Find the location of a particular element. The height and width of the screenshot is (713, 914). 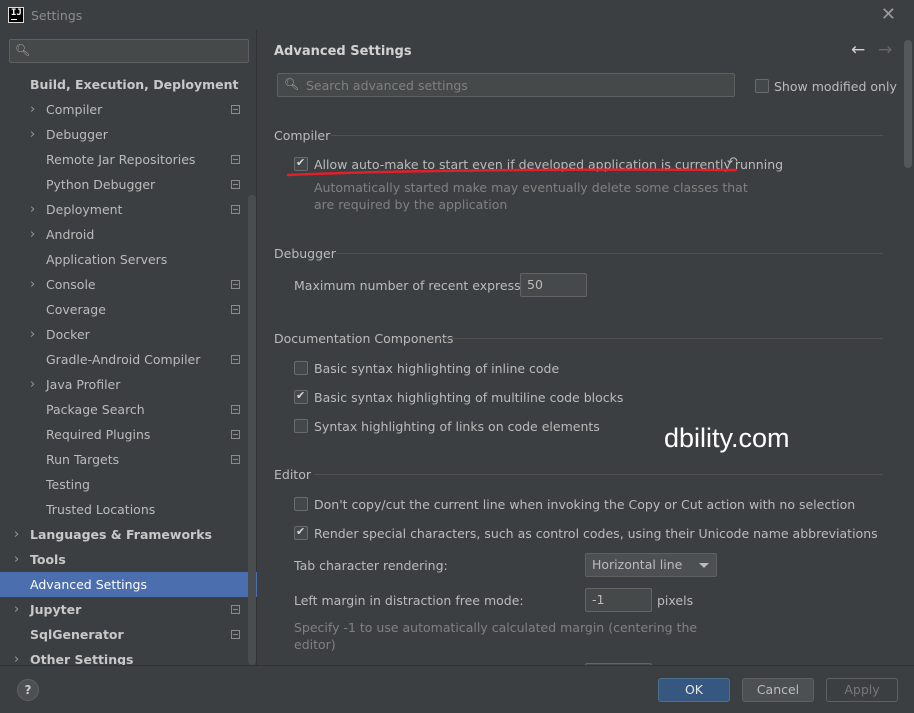

sidebar-item-label: Languages & Frameworks is located at coordinates (121, 534).